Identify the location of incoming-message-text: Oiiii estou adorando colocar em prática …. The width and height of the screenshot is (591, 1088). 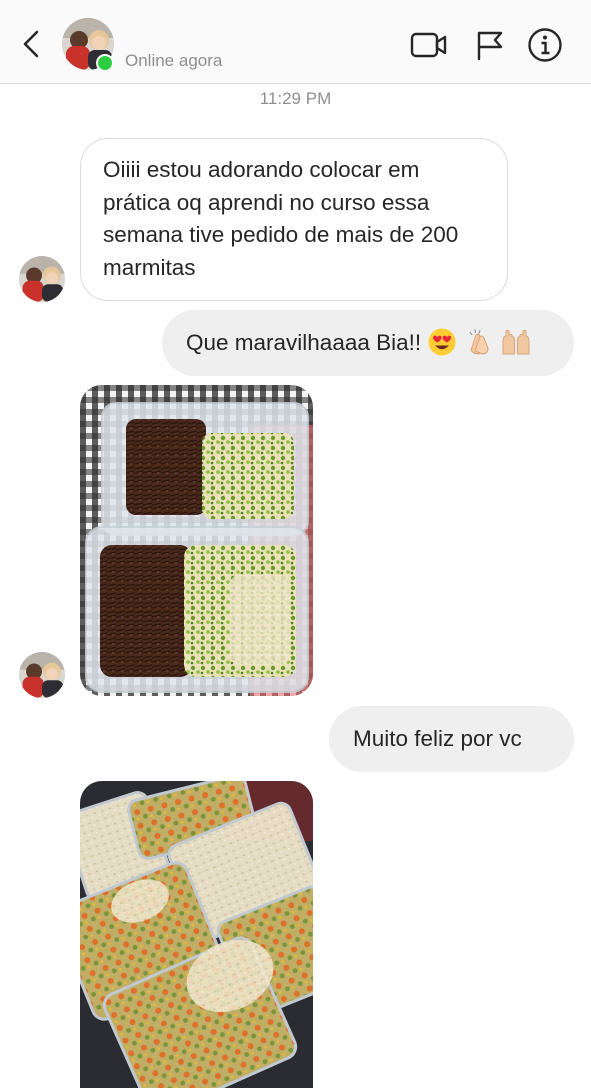
(281, 218).